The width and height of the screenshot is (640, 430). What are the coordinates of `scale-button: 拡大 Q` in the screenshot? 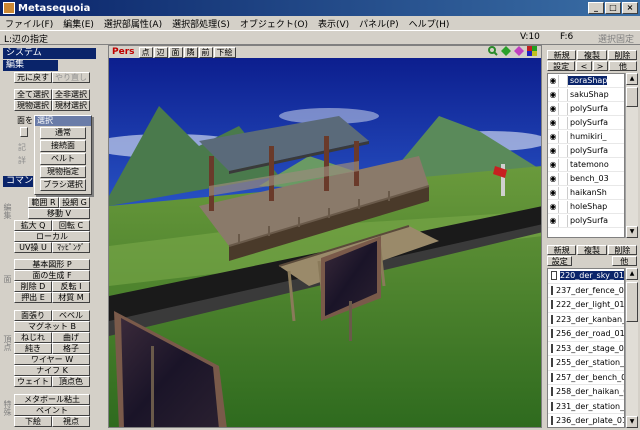 It's located at (33, 225).